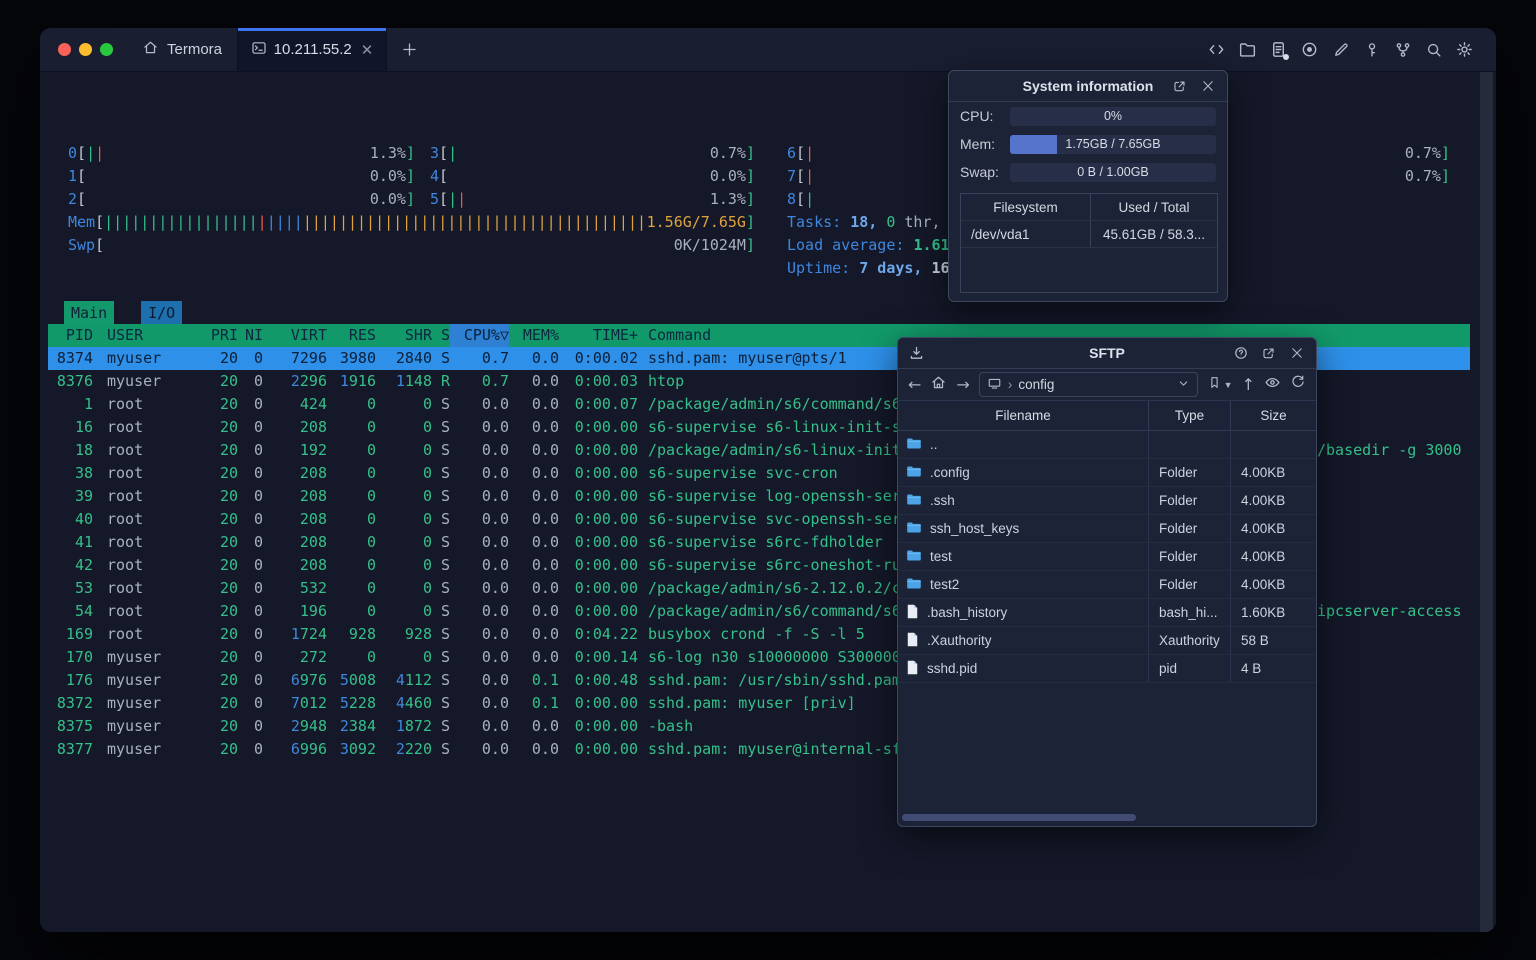 This screenshot has height=960, width=1536. I want to click on code-icon, so click(1216, 49).